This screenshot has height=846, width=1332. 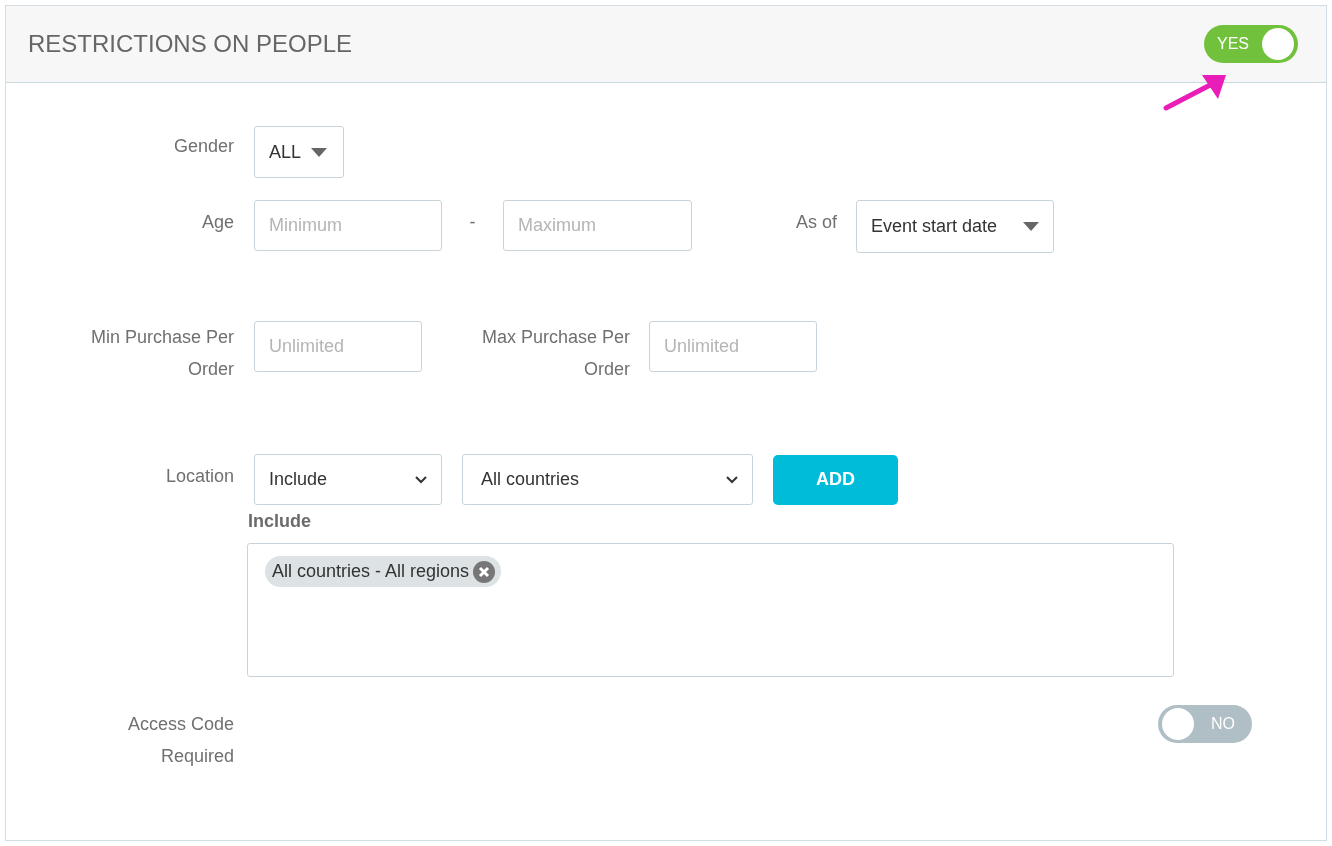 What do you see at coordinates (383, 571) in the screenshot?
I see `location-tag: All countries - All regions` at bounding box center [383, 571].